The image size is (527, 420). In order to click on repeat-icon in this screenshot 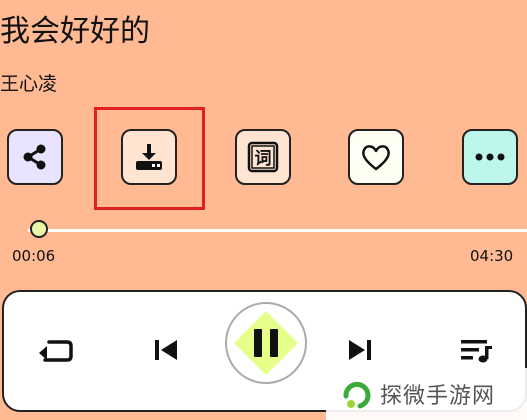, I will do `click(56, 351)`.